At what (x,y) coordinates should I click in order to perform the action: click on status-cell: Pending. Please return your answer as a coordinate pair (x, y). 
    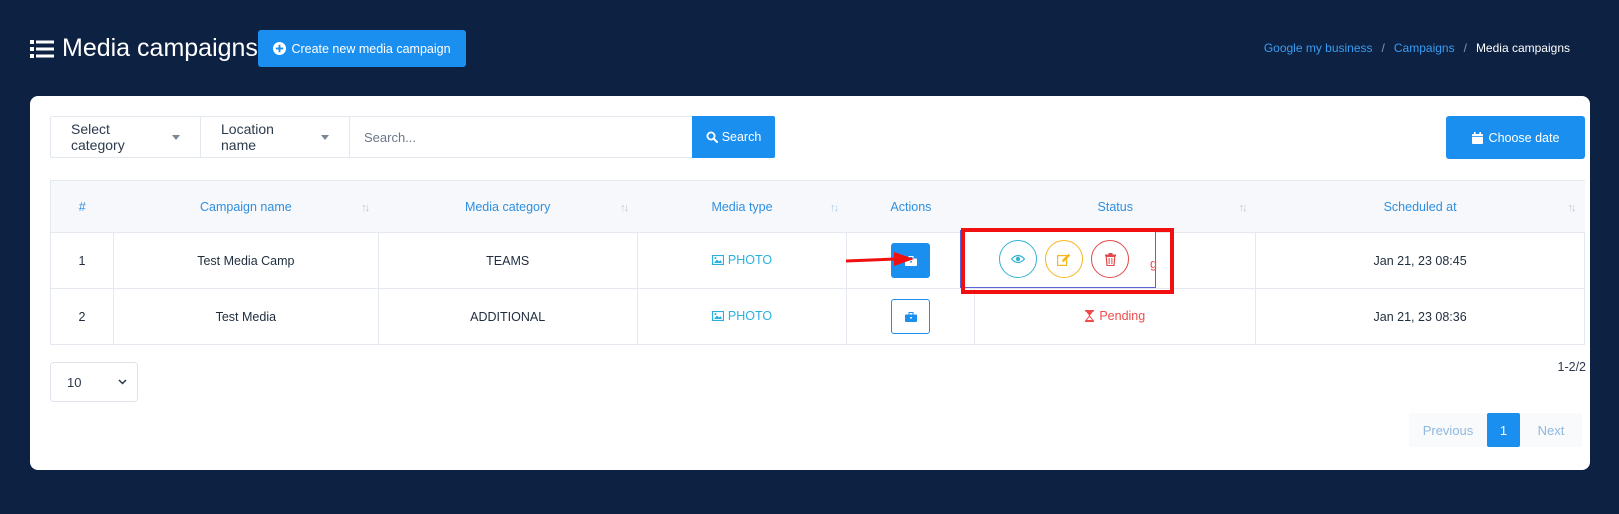
    Looking at the image, I should click on (1115, 316).